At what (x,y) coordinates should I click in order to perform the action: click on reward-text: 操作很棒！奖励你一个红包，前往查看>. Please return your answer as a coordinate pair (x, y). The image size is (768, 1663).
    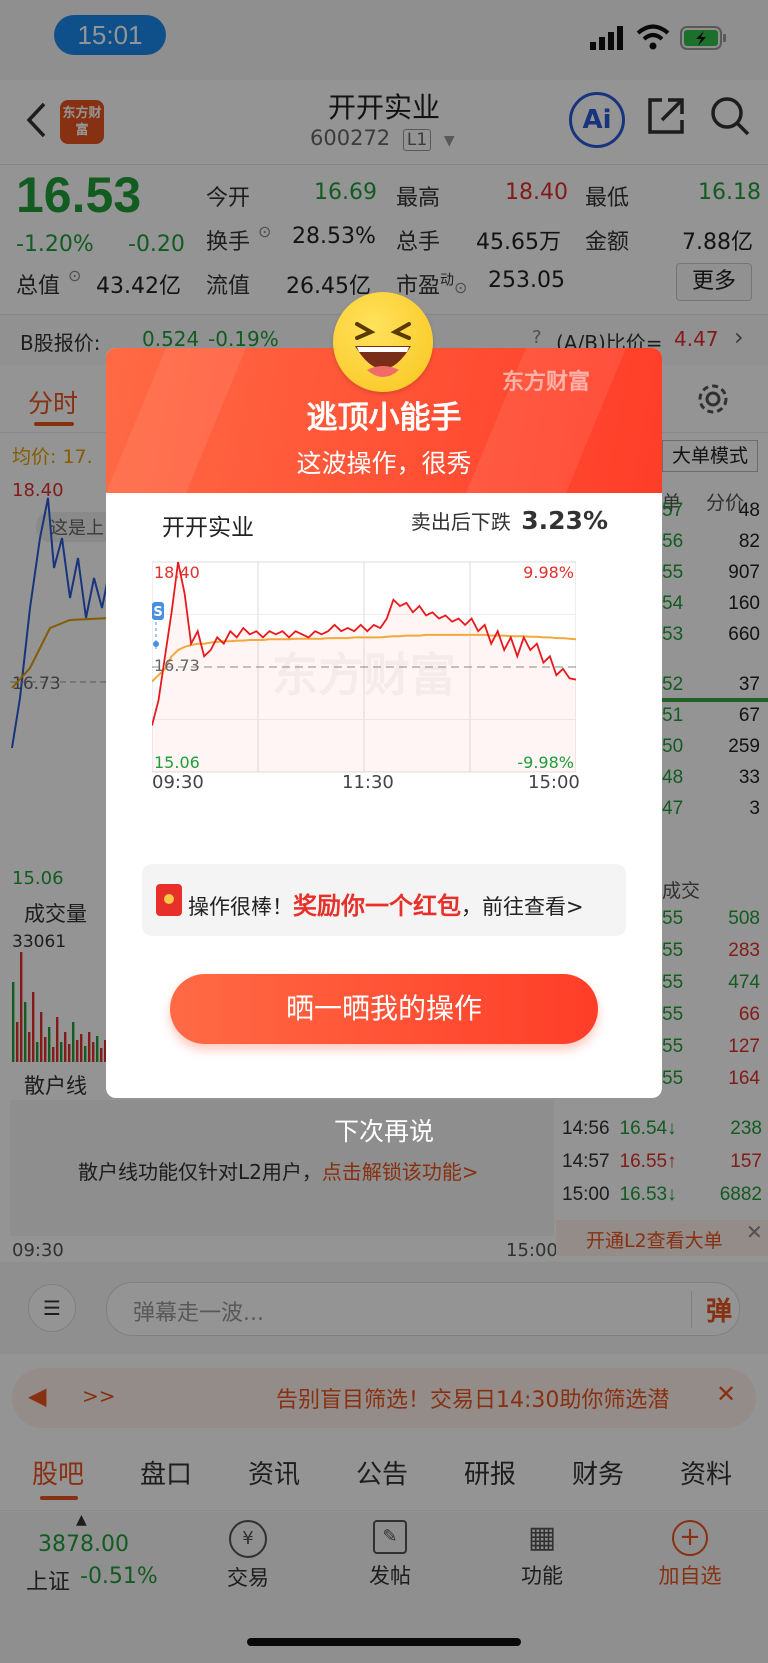
    Looking at the image, I should click on (386, 903).